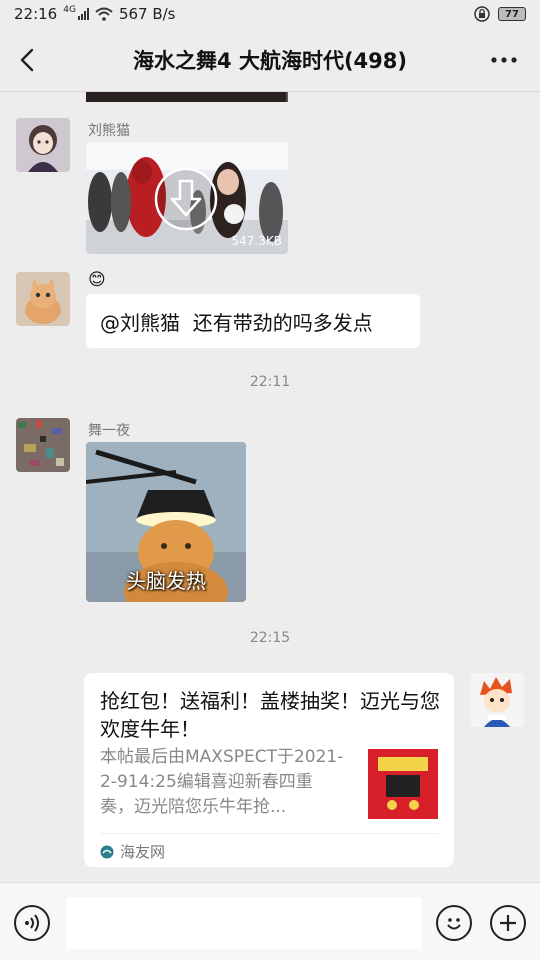 This screenshot has width=540, height=960. What do you see at coordinates (36, 14) in the screenshot?
I see `status-time: 22:16` at bounding box center [36, 14].